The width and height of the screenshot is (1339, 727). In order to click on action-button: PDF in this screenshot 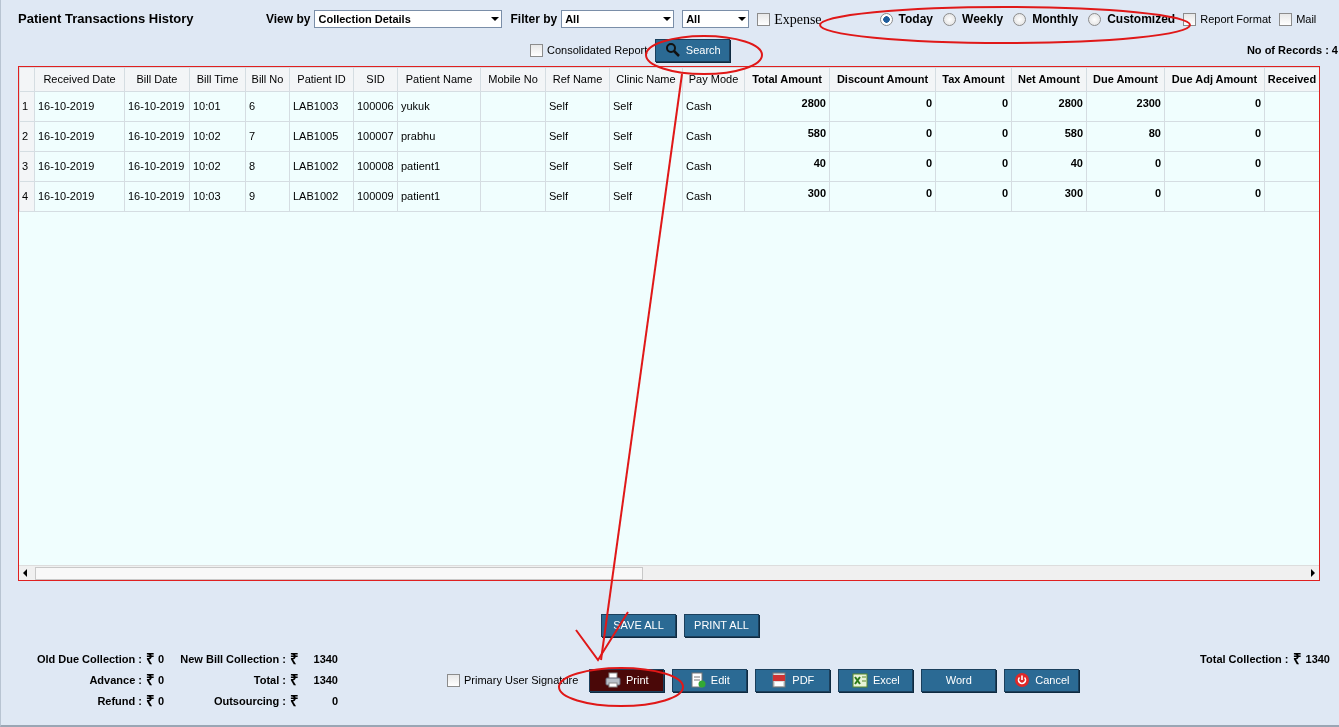, I will do `click(793, 680)`.